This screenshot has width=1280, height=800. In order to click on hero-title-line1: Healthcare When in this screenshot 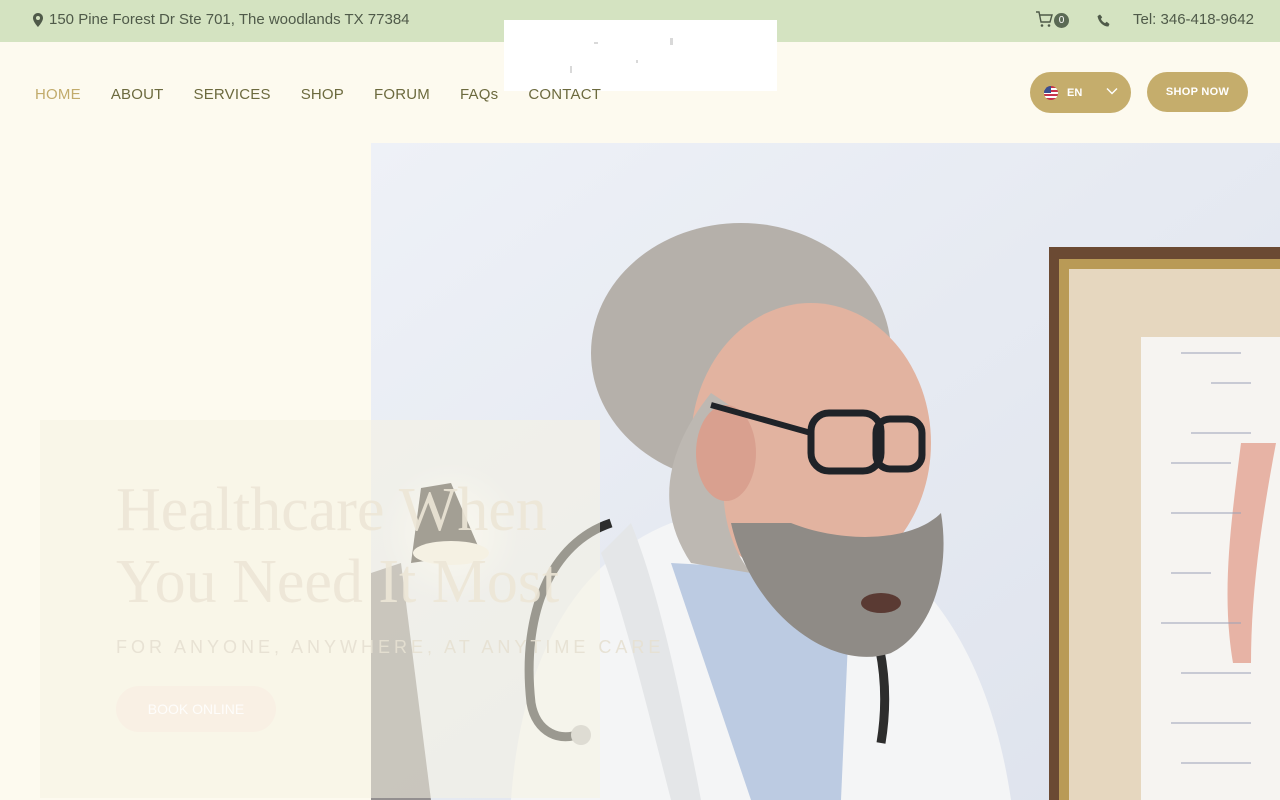, I will do `click(331, 510)`.